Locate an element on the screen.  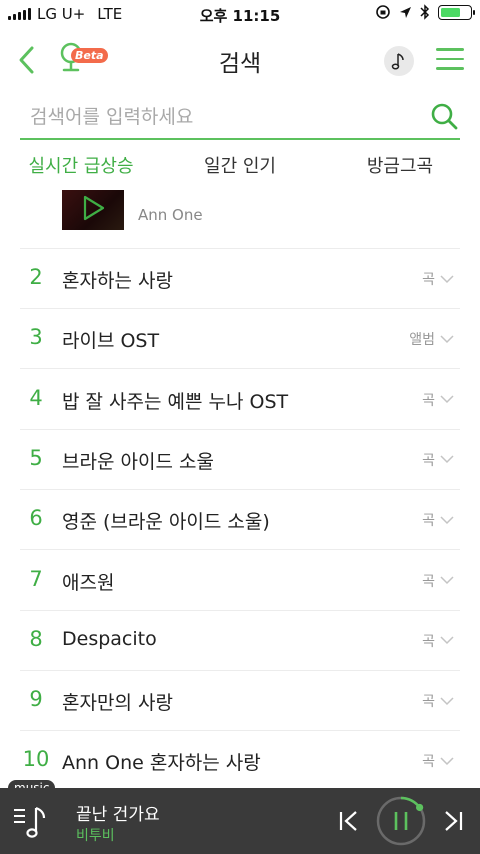
back-chevron-icon is located at coordinates (26, 60).